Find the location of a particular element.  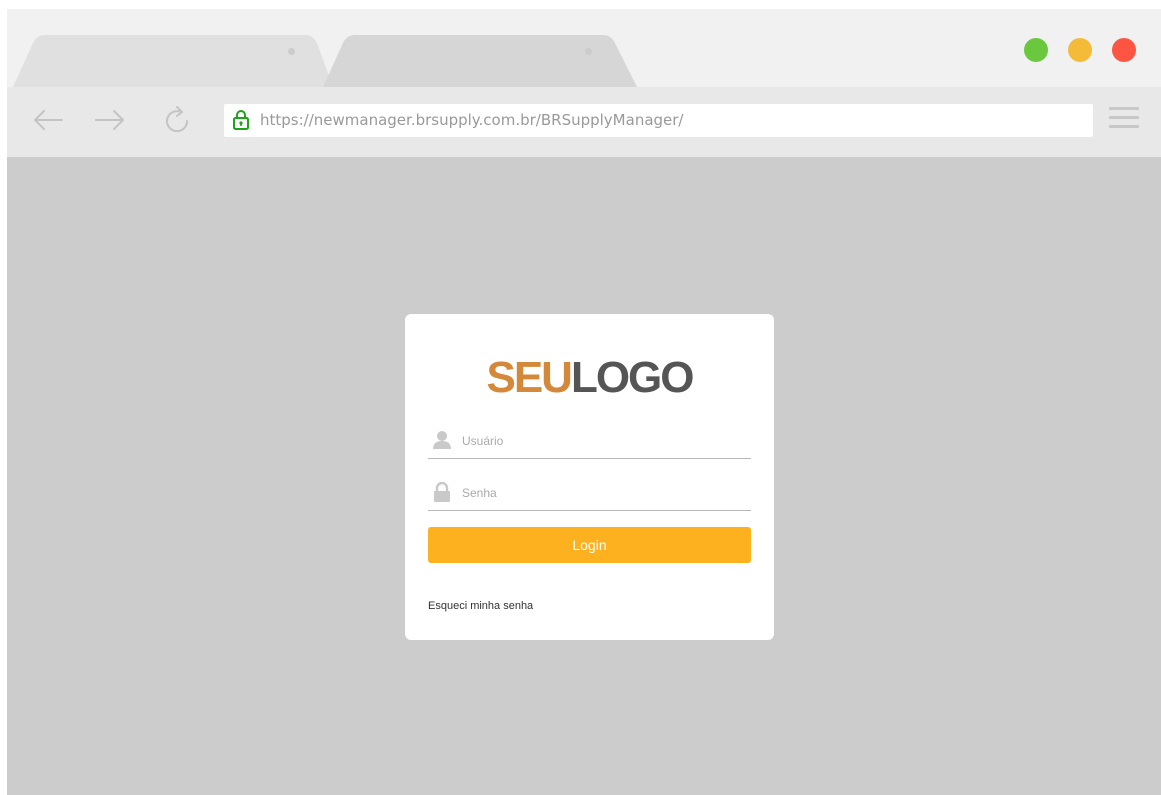

password-field-group is located at coordinates (589, 493).